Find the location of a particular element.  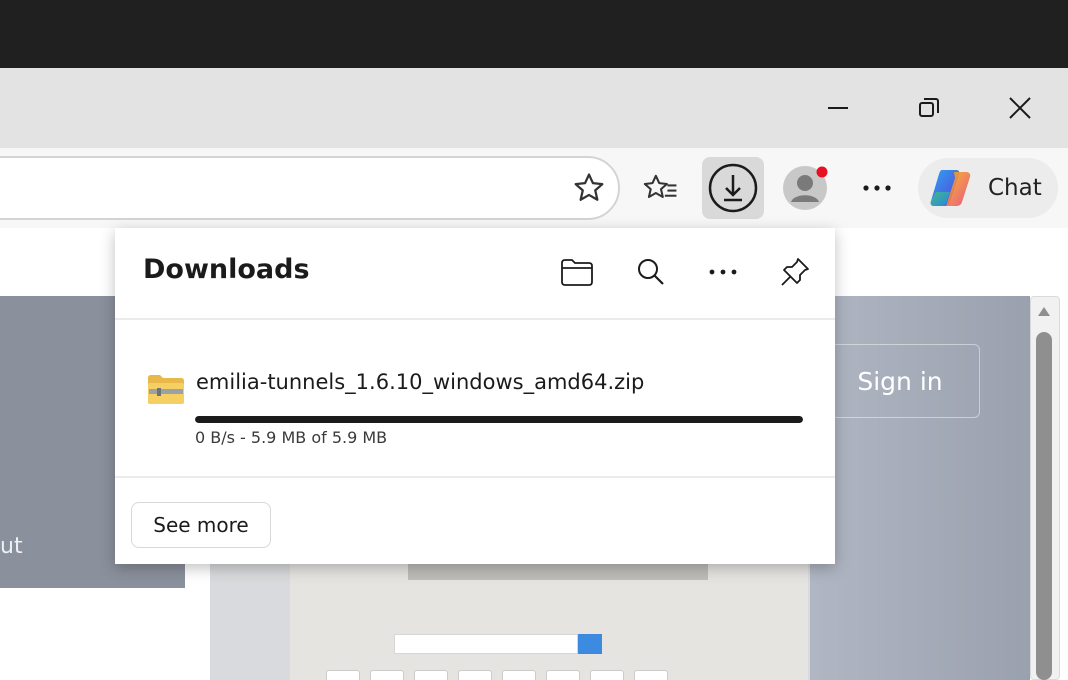

favorite-star-button is located at coordinates (589, 188).